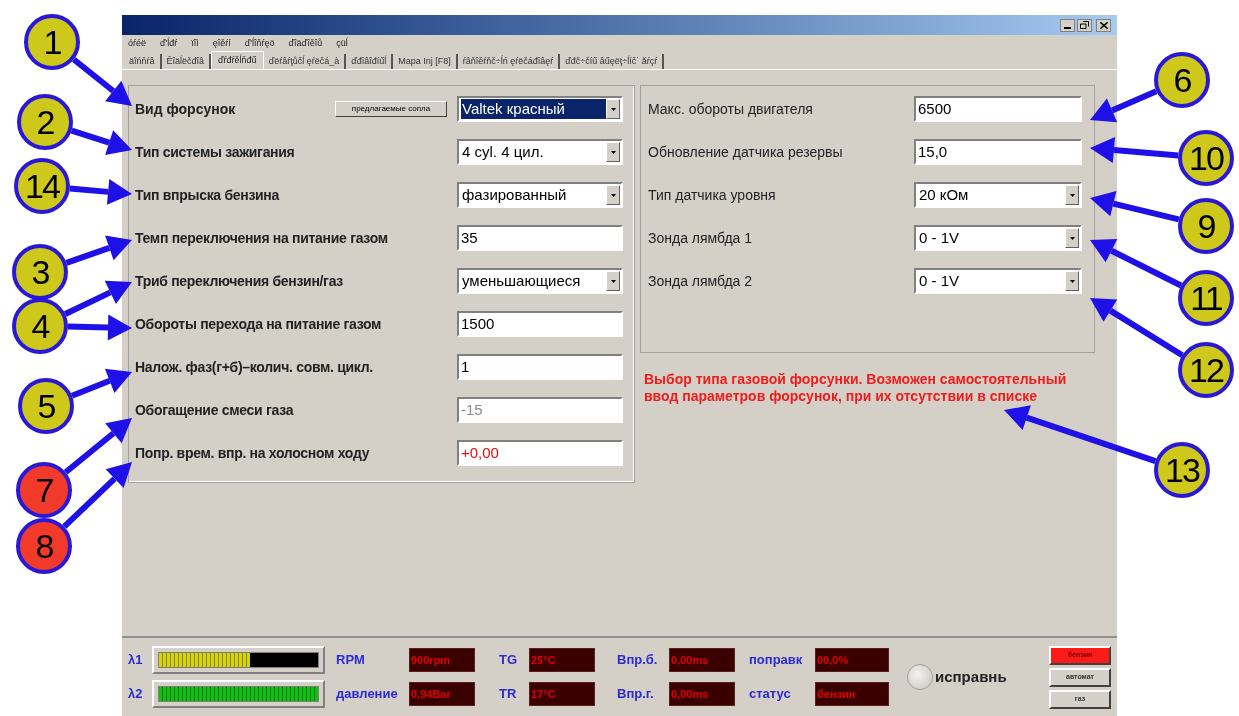 The width and height of the screenshot is (1239, 716). I want to click on callout-badge: 13, so click(1182, 470).